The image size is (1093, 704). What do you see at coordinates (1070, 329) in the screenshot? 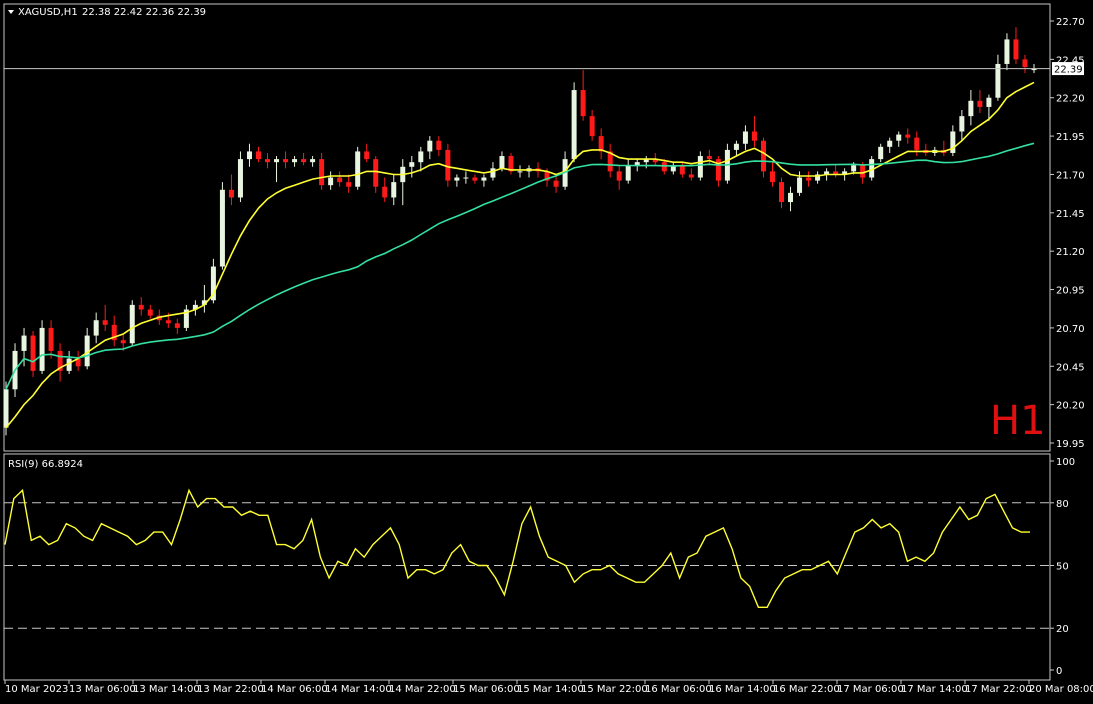
I see `price-tick-label: 20.70` at bounding box center [1070, 329].